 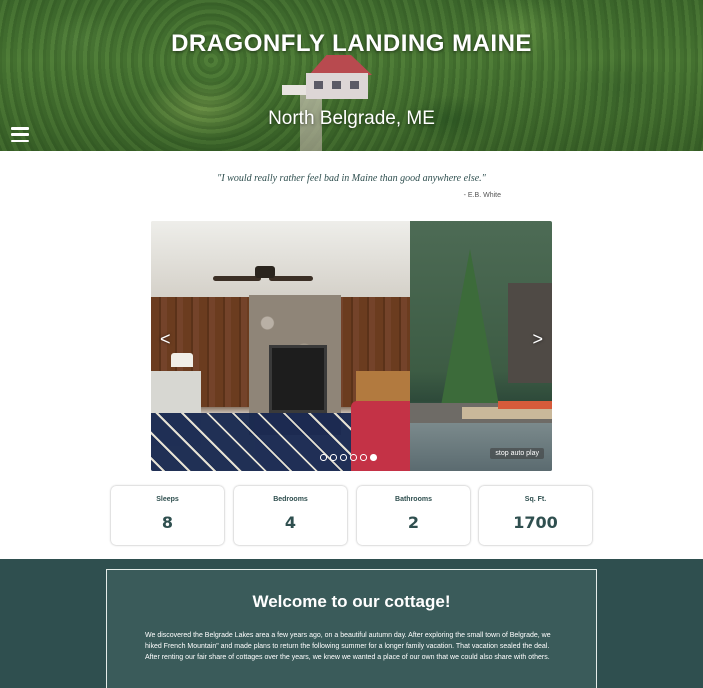 What do you see at coordinates (537, 339) in the screenshot?
I see `carousel-next-button: >` at bounding box center [537, 339].